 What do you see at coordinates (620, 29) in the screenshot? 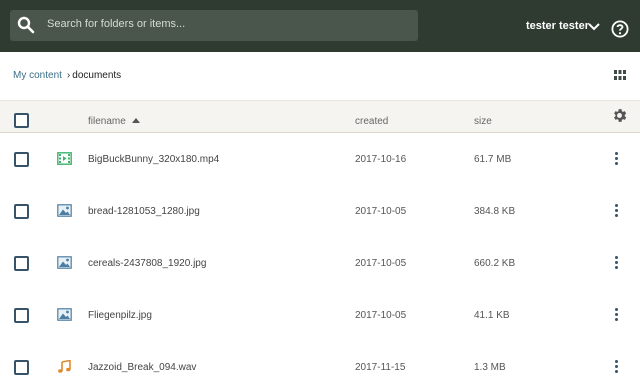
I see `help-icon` at bounding box center [620, 29].